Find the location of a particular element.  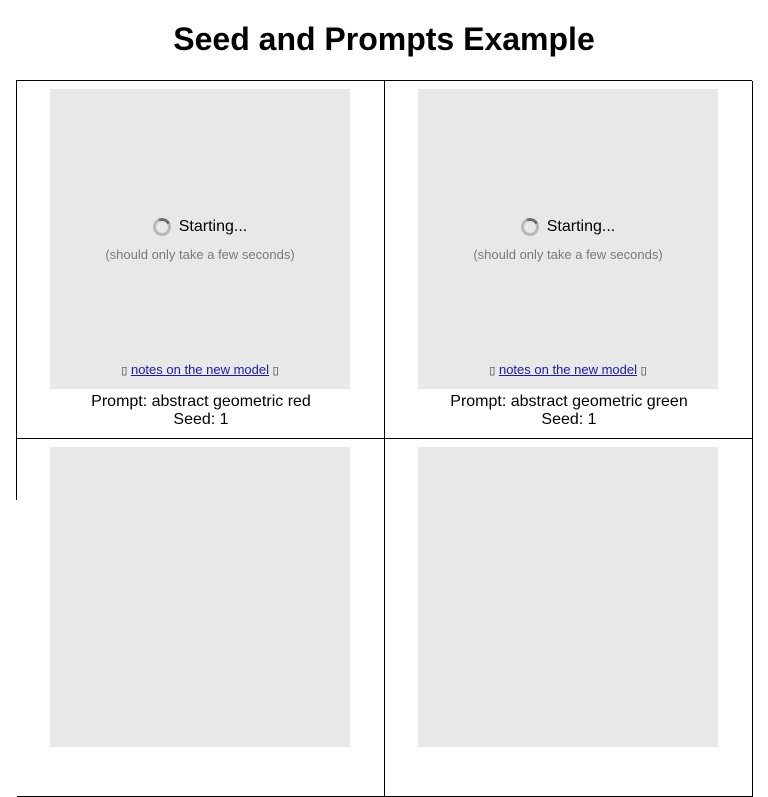

cell-caption: Prompt: abstract geometric green Seed: 1 is located at coordinates (569, 411).